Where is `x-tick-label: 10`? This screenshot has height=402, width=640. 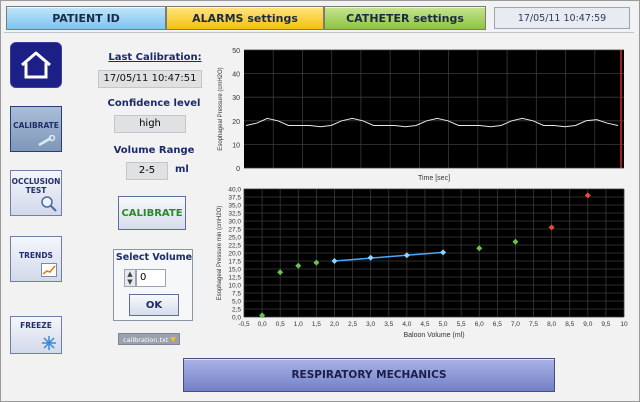
x-tick-label: 10 is located at coordinates (624, 324).